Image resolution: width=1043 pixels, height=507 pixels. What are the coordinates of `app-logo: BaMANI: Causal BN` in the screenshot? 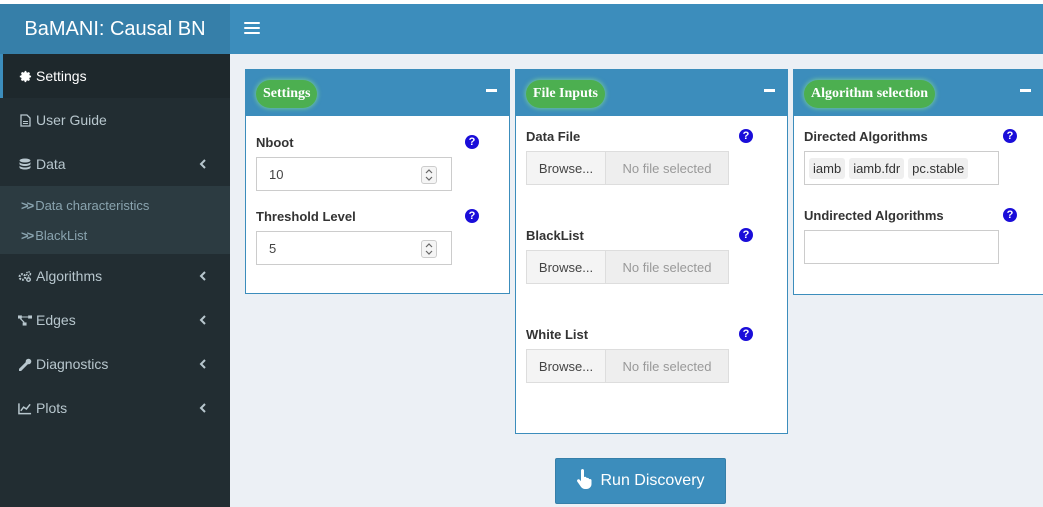 It's located at (115, 29).